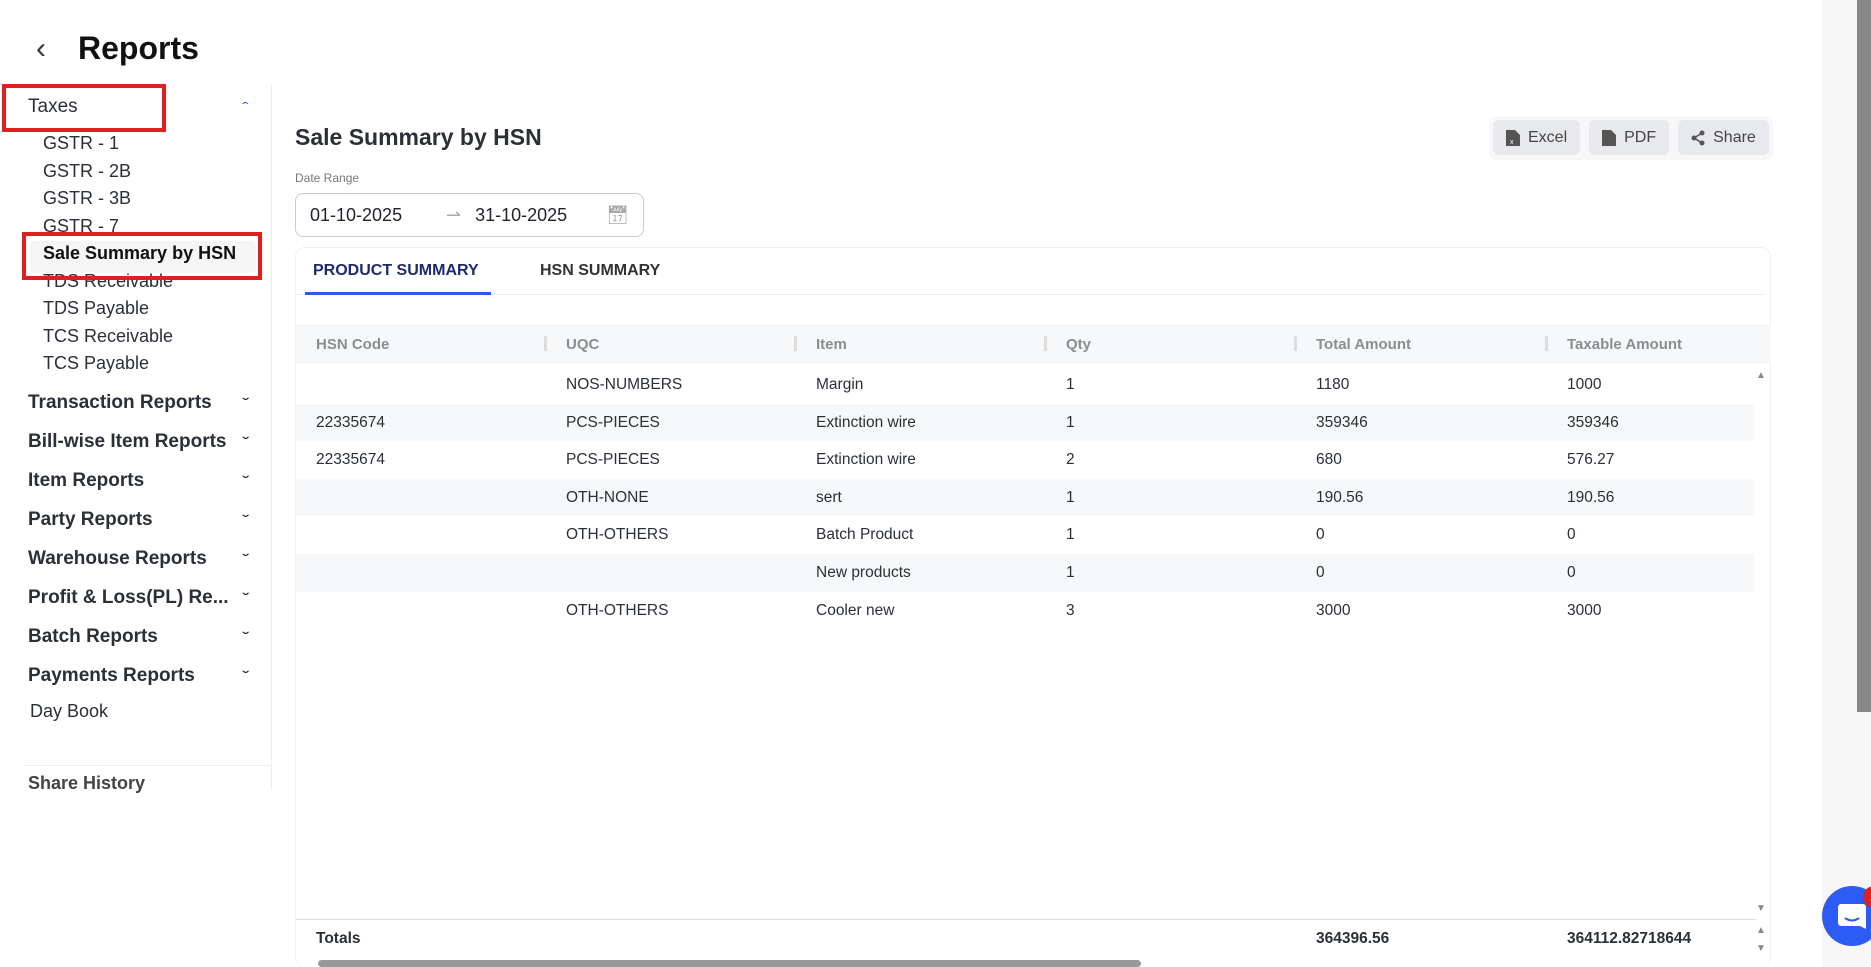 This screenshot has height=967, width=1871. What do you see at coordinates (1333, 384) in the screenshot?
I see `table-cell: 1180` at bounding box center [1333, 384].